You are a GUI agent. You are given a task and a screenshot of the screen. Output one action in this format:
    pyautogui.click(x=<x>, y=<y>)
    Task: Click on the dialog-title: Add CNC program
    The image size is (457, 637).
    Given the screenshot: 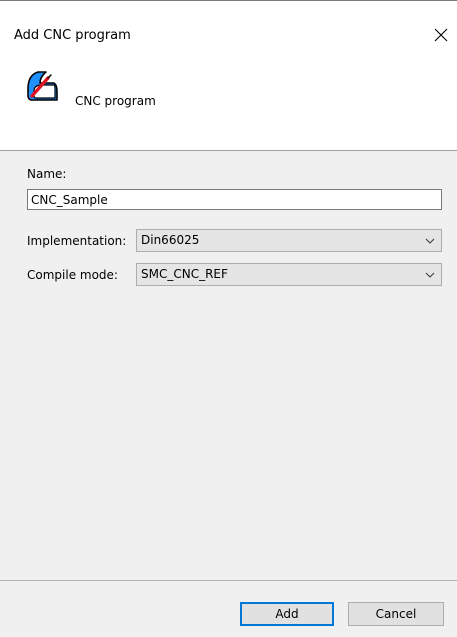 What is the action you would take?
    pyautogui.click(x=72, y=35)
    